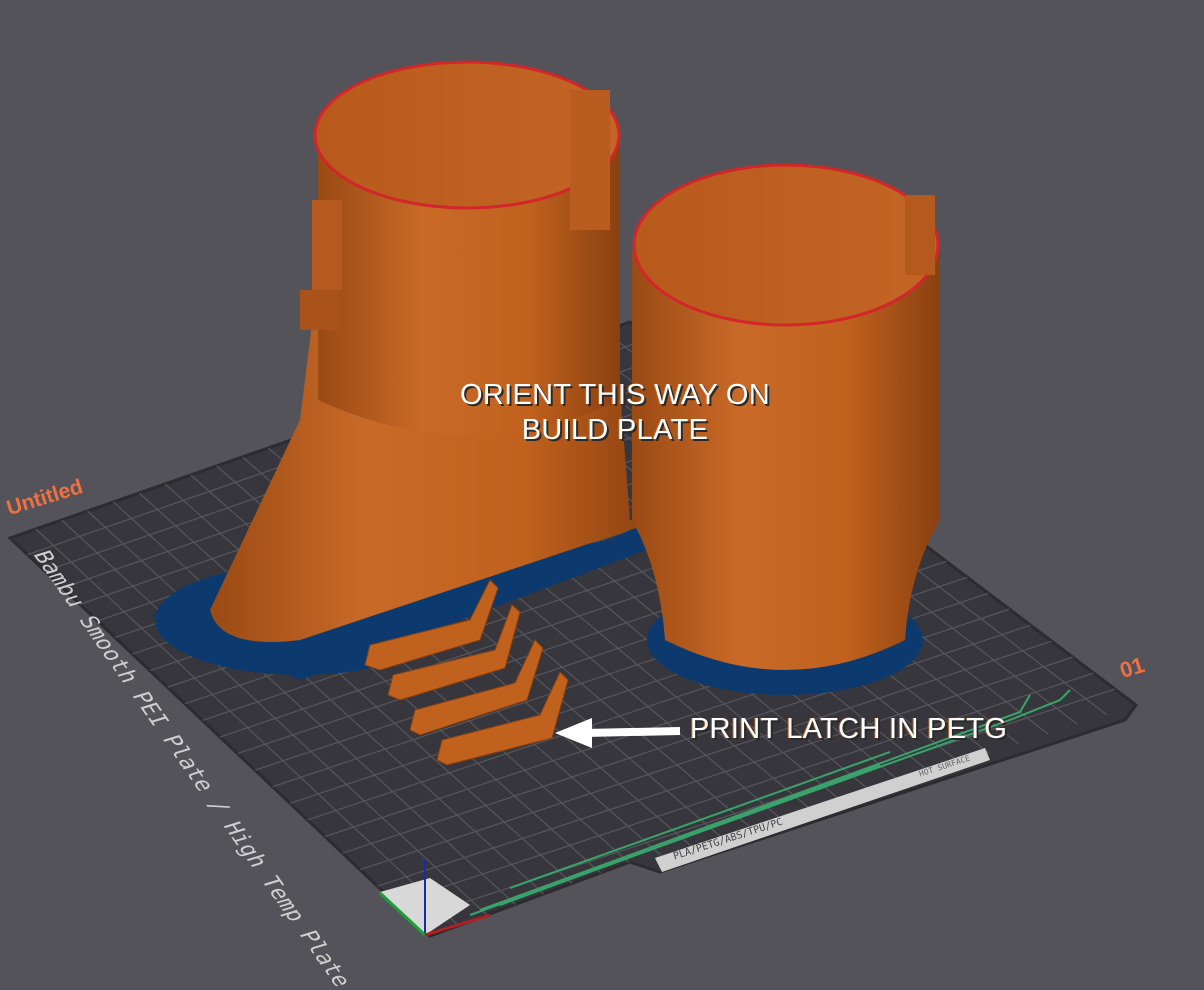 Image resolution: width=1204 pixels, height=990 pixels. What do you see at coordinates (849, 729) in the screenshot?
I see `latch-annotation: PRINT LATCH IN PETG` at bounding box center [849, 729].